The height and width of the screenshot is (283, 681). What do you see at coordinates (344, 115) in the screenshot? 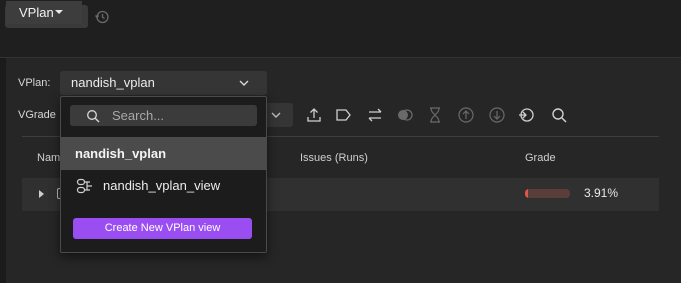
I see `tag-arrow-icon` at bounding box center [344, 115].